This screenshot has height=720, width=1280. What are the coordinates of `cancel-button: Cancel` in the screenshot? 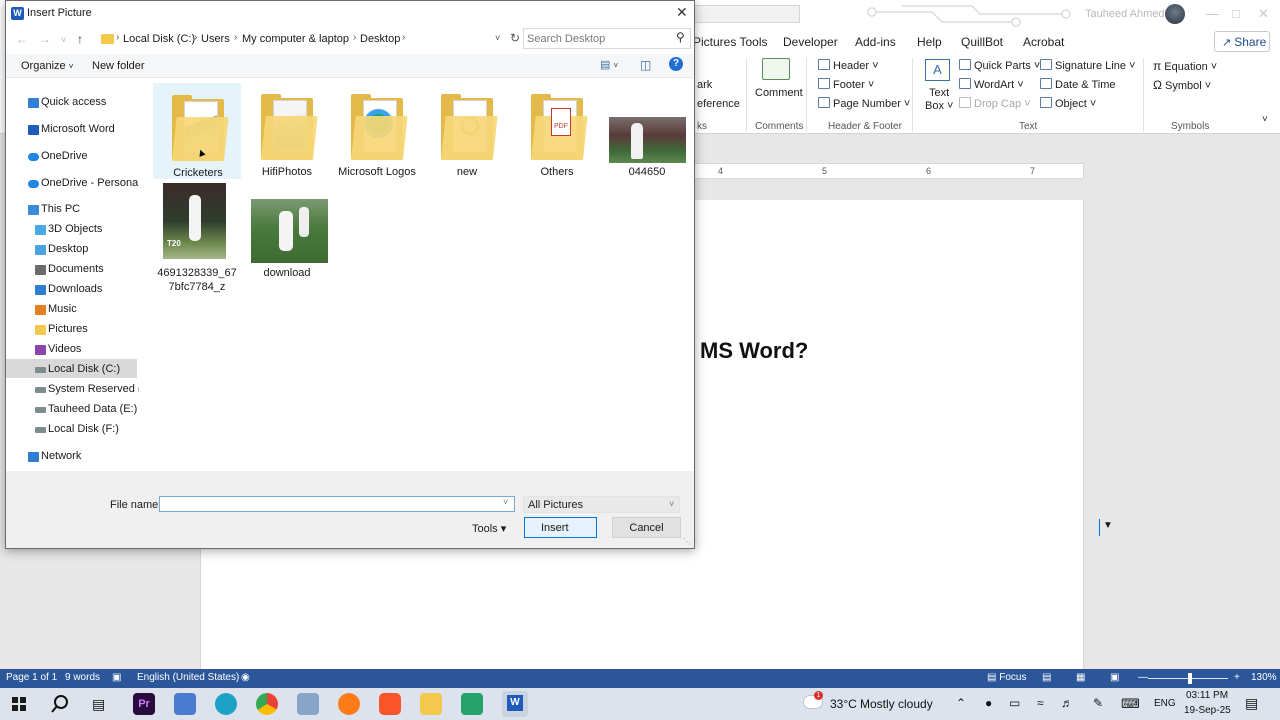 It's located at (646, 527).